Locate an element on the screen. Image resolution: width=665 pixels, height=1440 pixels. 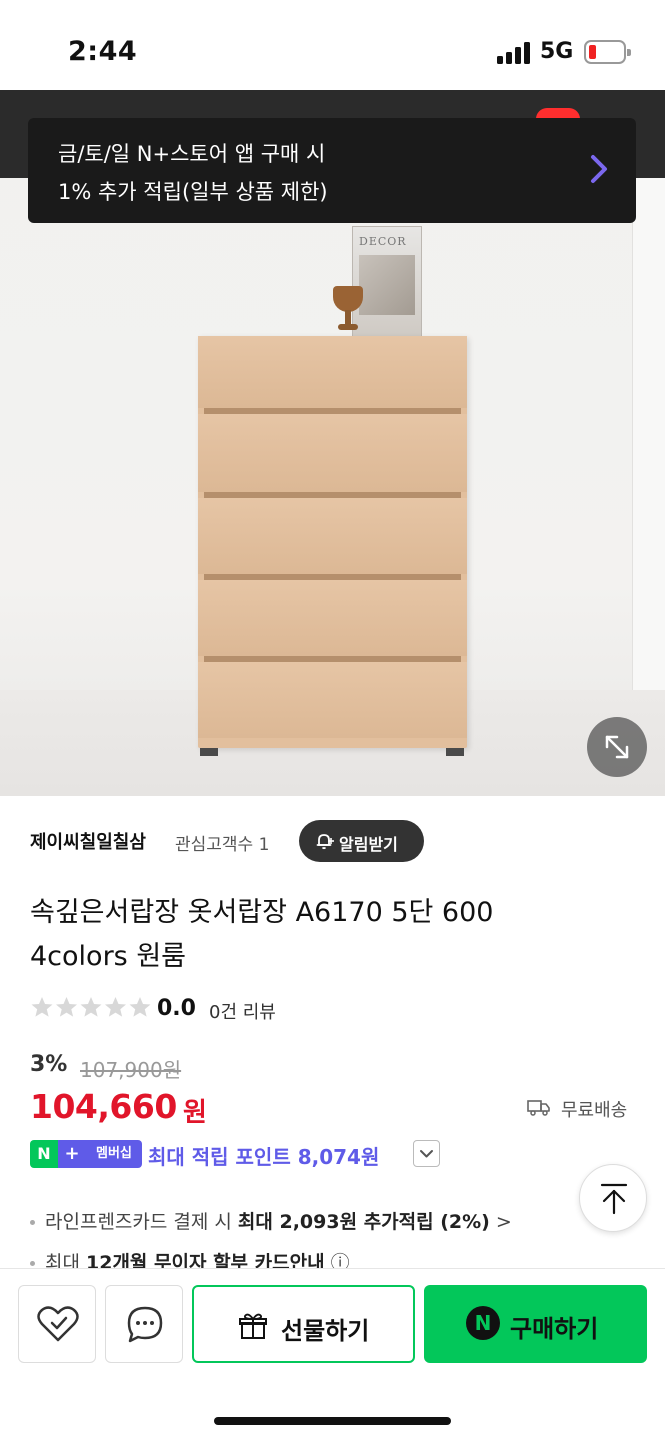
chevron-right-icon is located at coordinates (599, 169).